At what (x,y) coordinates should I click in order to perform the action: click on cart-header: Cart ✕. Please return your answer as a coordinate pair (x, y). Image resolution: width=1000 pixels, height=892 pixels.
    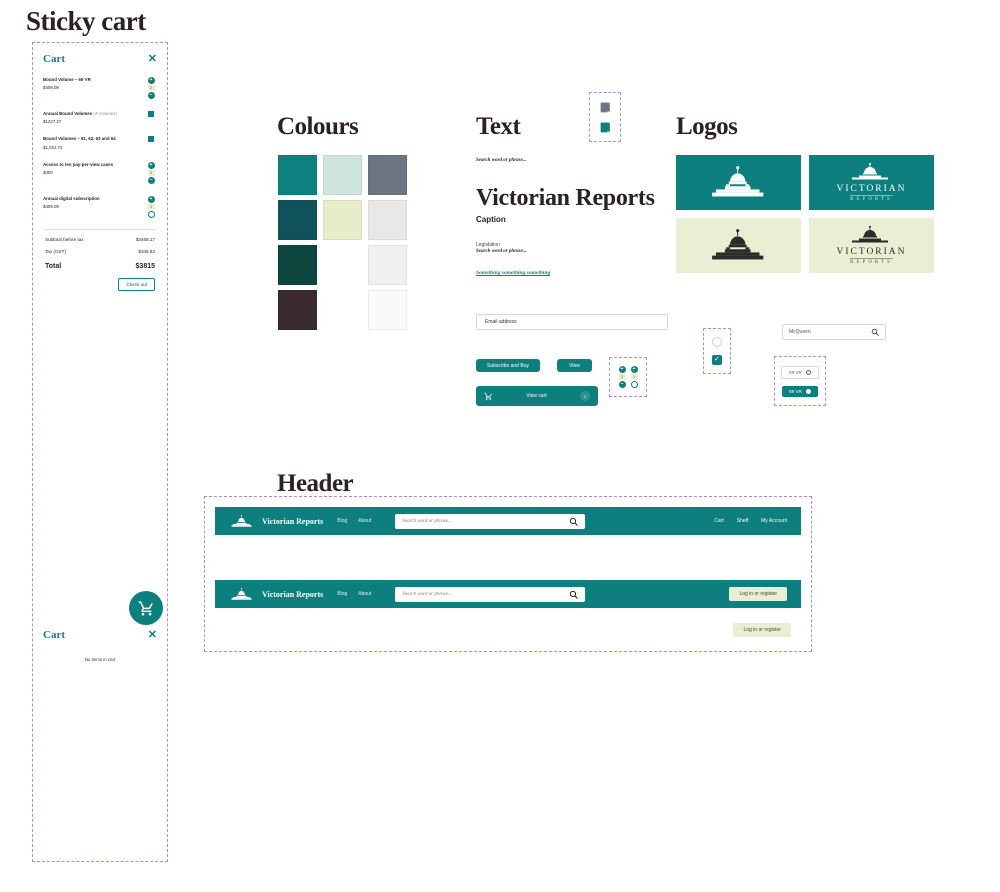
    Looking at the image, I should click on (100, 59).